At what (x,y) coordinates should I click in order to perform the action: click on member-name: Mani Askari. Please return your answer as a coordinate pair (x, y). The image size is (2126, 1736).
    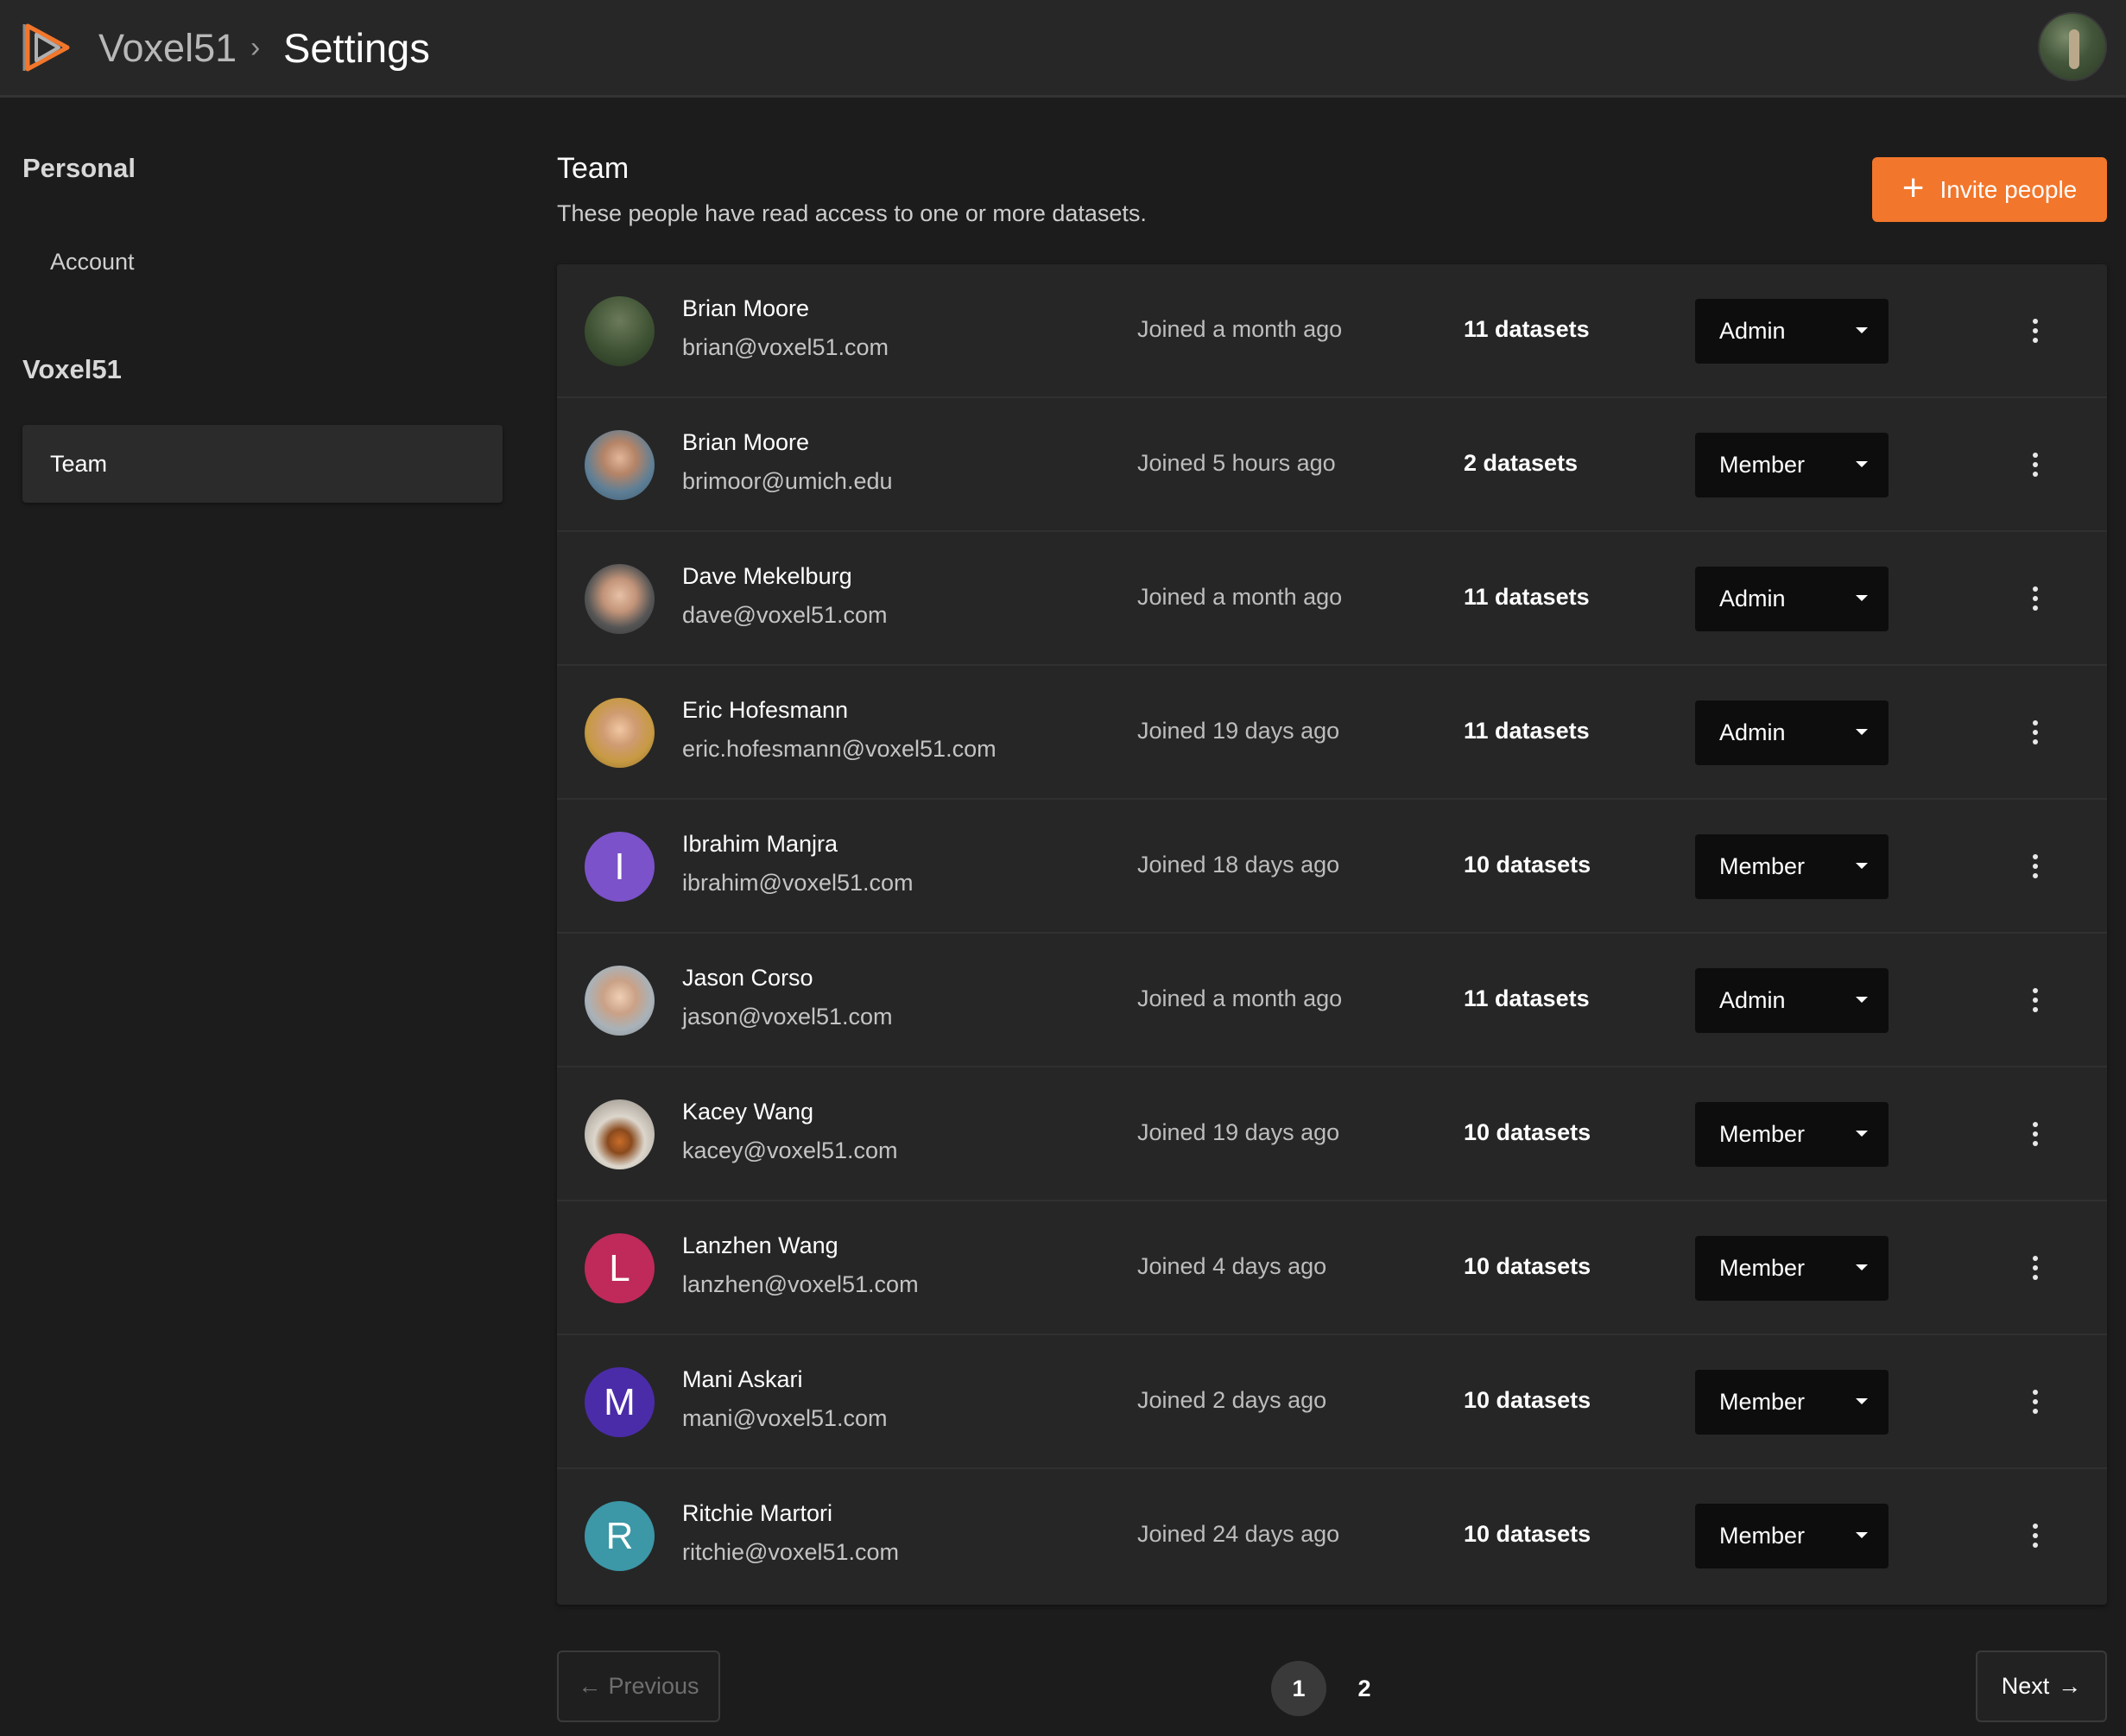
    Looking at the image, I should click on (742, 1379).